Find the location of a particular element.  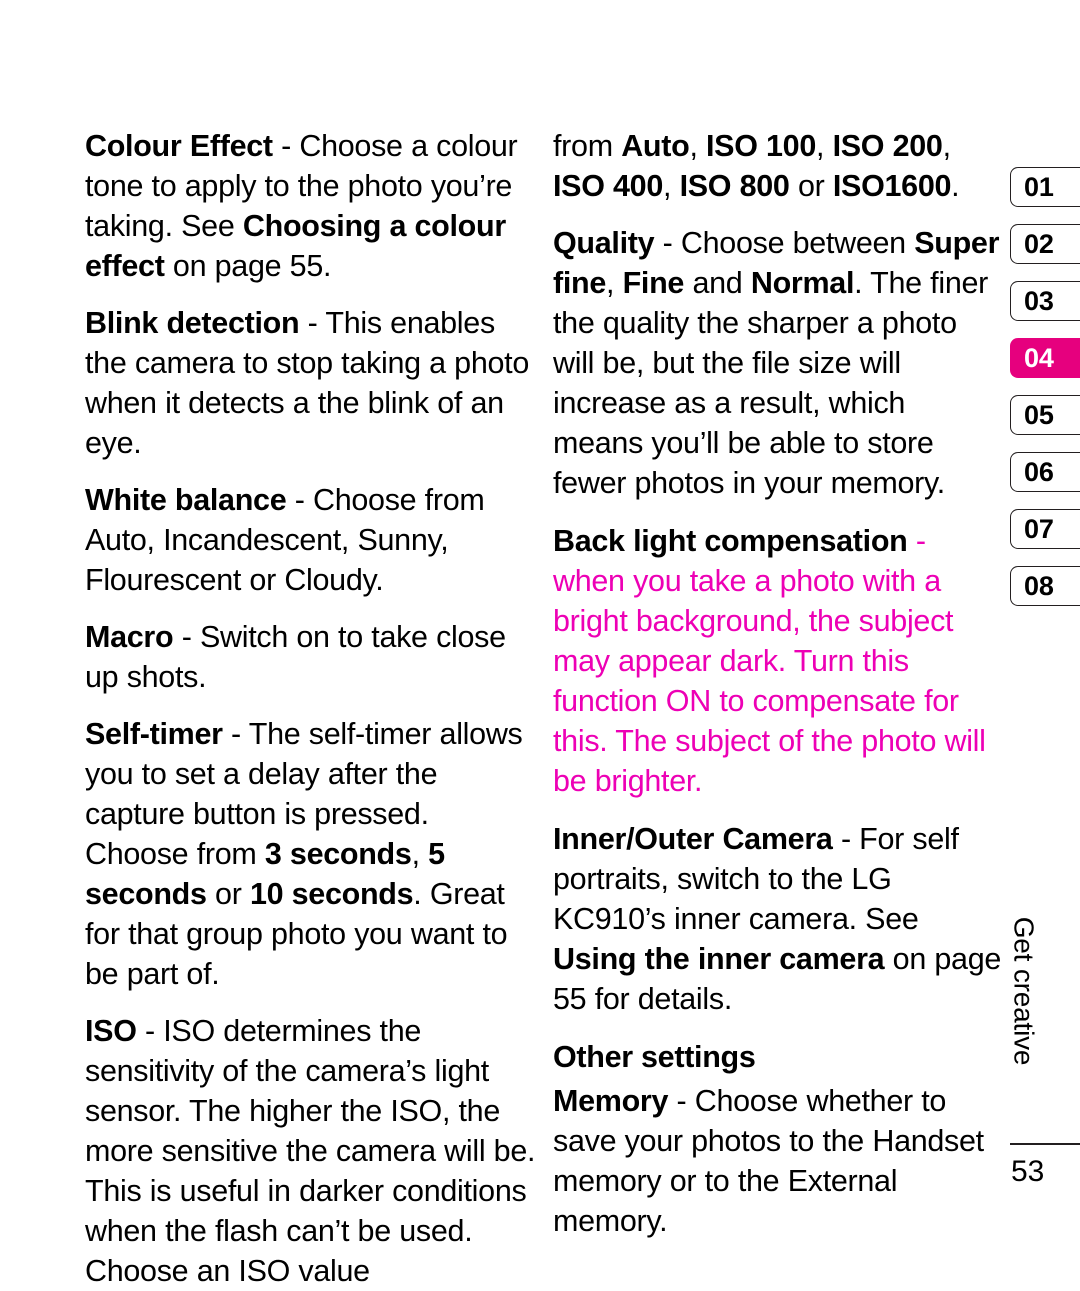

folio-divider is located at coordinates (1045, 1144).